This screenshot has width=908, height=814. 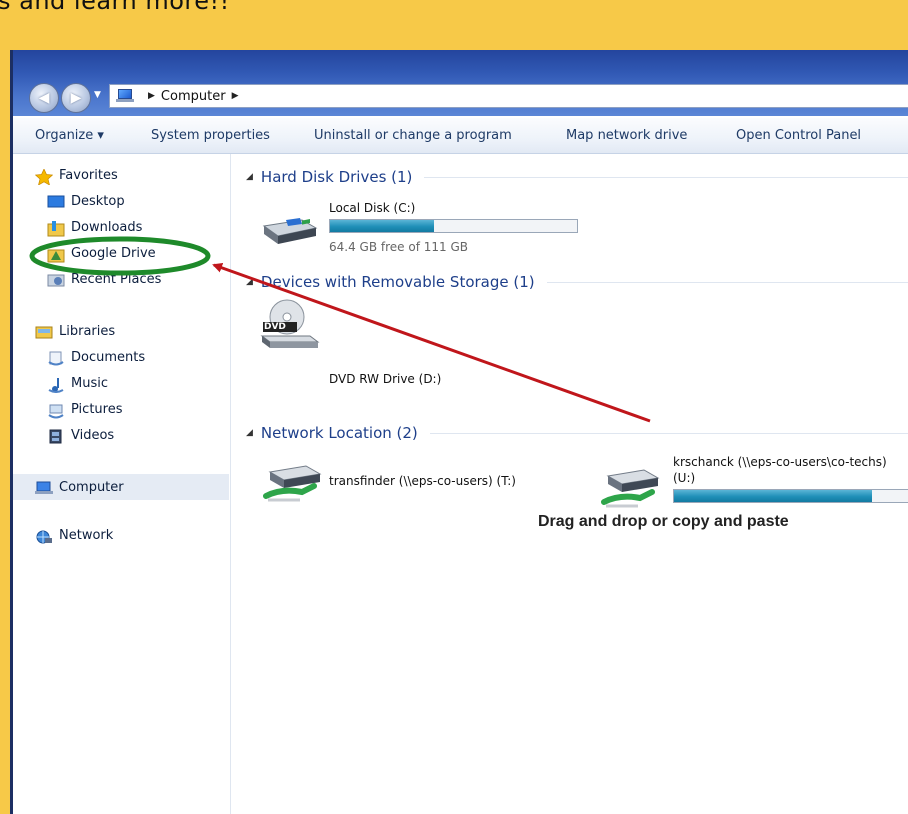 I want to click on sidebar-item-recent-places: Recent Places, so click(x=104, y=279).